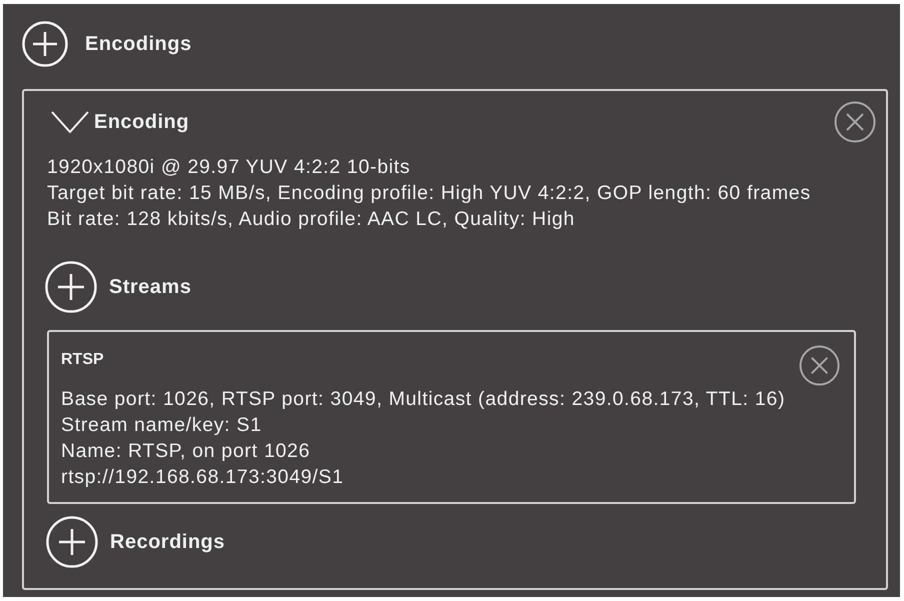  Describe the element at coordinates (311, 219) in the screenshot. I see `detail-text: Bit rate: 128 kbits/s, Audio profile: AAC LC, Quality: High` at that location.